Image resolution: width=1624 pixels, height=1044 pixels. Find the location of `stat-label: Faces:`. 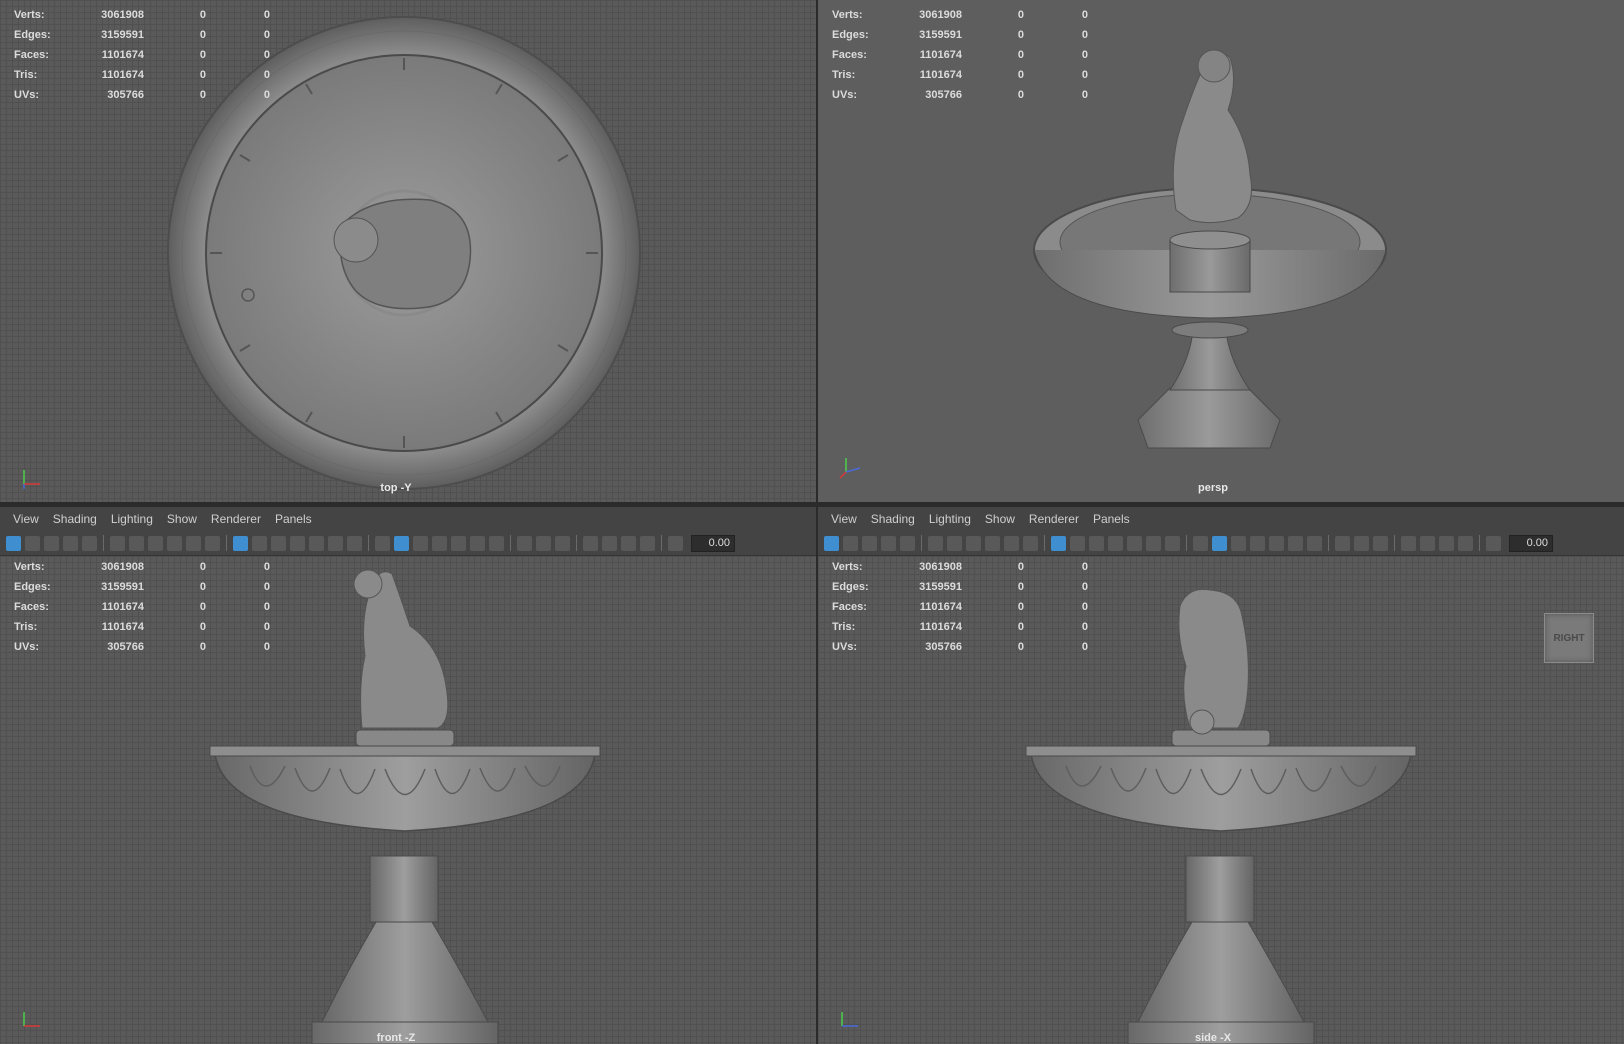

stat-label: Faces: is located at coordinates (31, 55).